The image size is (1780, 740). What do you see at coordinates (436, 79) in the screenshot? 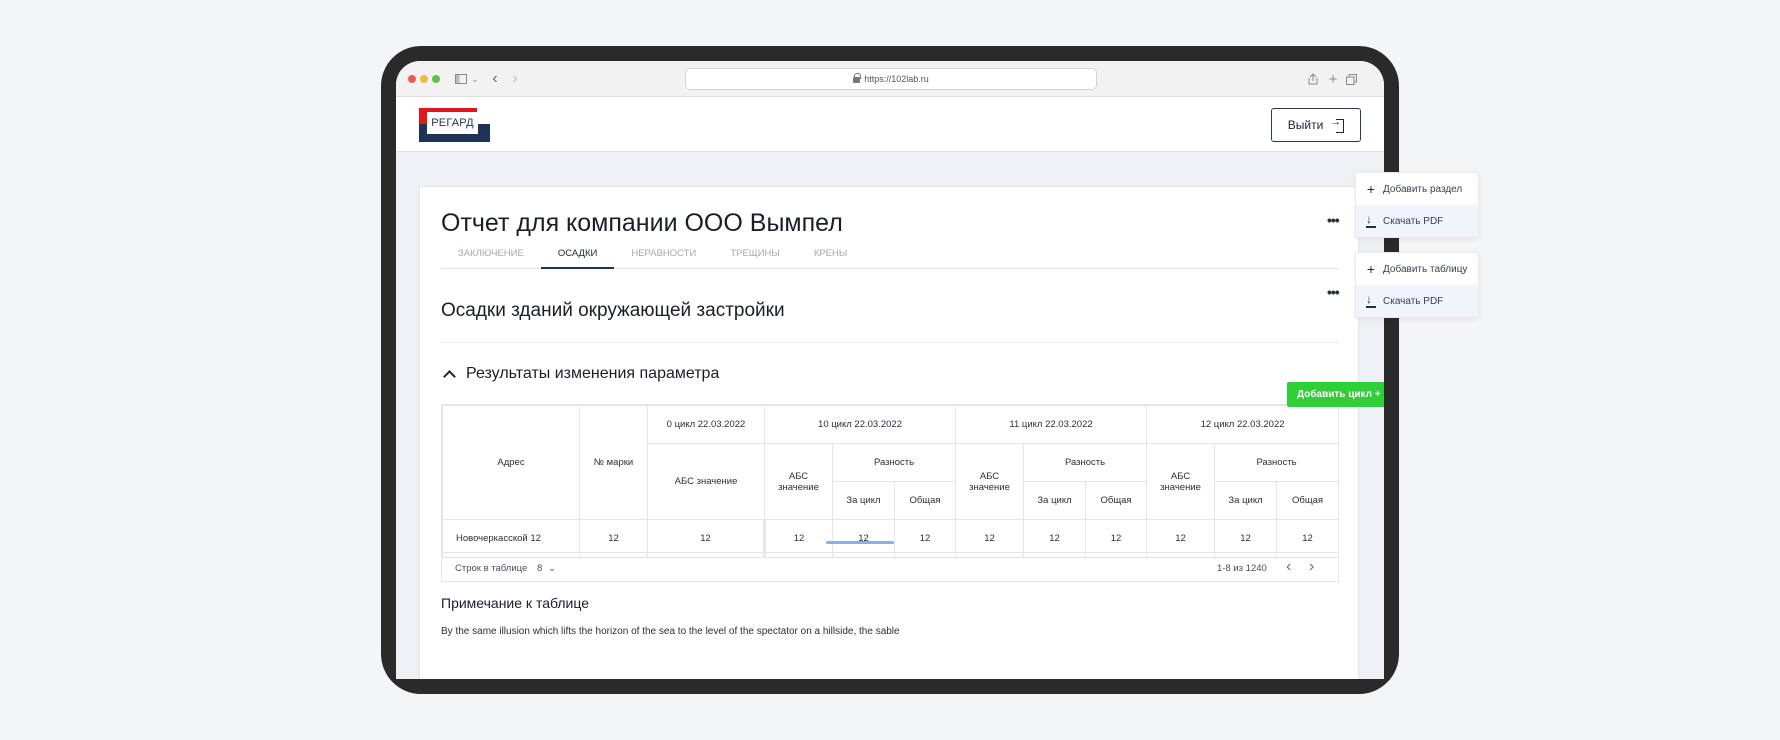
I see `maximize-window-button` at bounding box center [436, 79].